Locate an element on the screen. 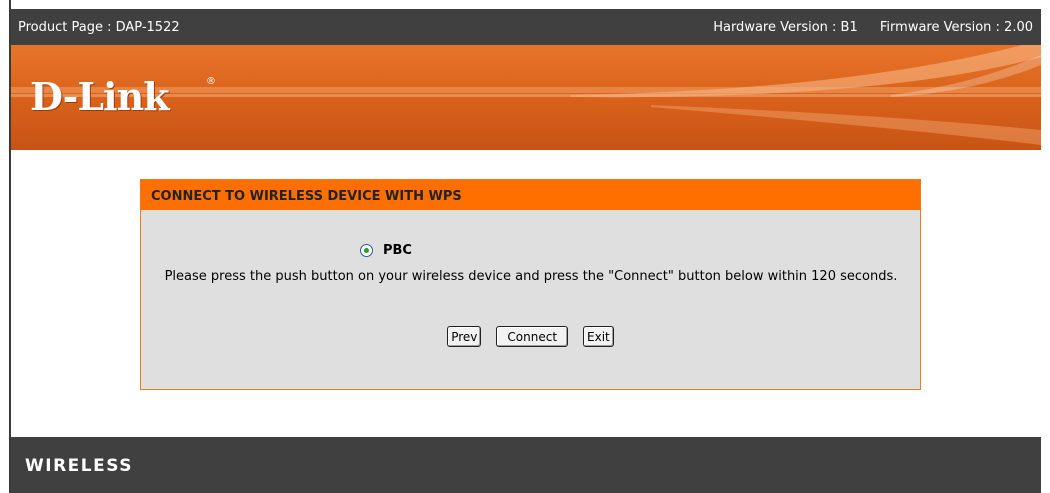 This screenshot has width=1050, height=493. connect-button: Connect is located at coordinates (532, 336).